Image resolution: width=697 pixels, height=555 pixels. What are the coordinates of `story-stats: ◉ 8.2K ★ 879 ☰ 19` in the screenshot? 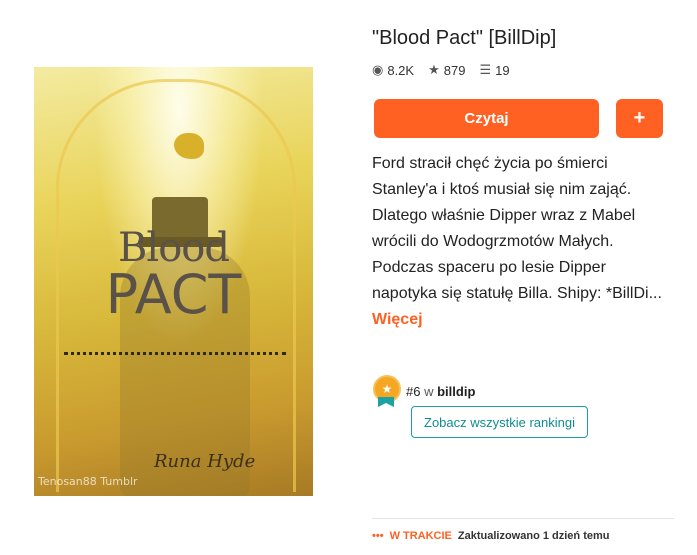 It's located at (441, 70).